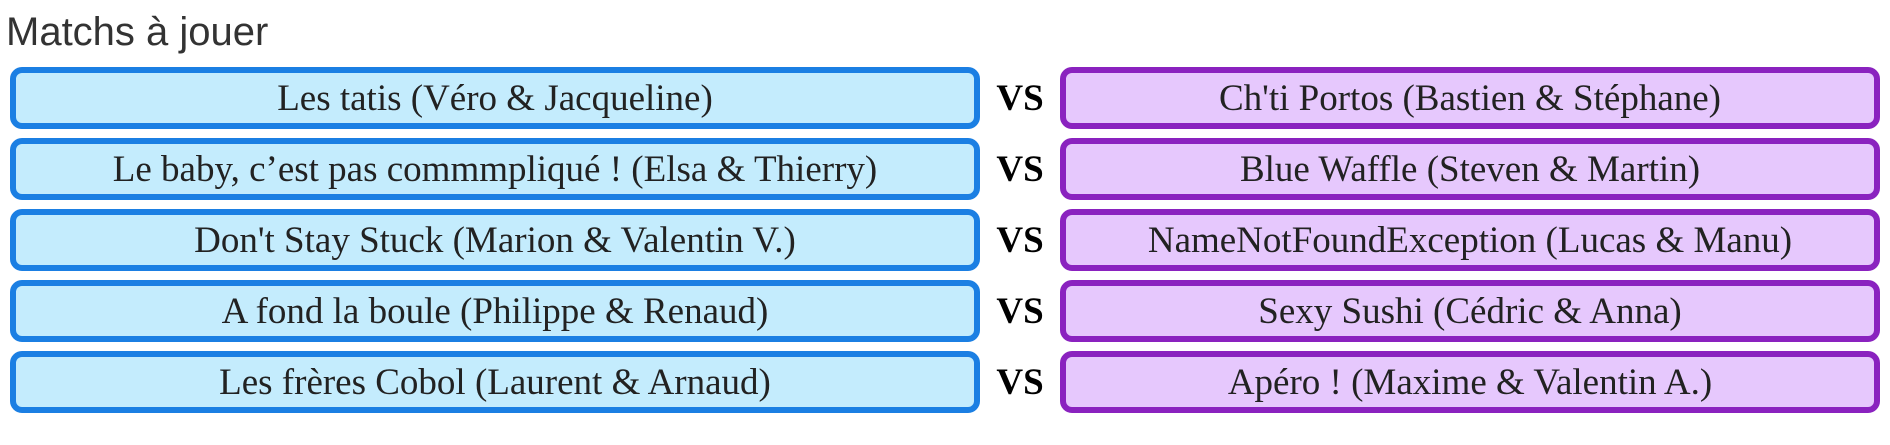  What do you see at coordinates (1470, 240) in the screenshot?
I see `away-team-button: NameNotFoundException (Lucas & Manu)` at bounding box center [1470, 240].